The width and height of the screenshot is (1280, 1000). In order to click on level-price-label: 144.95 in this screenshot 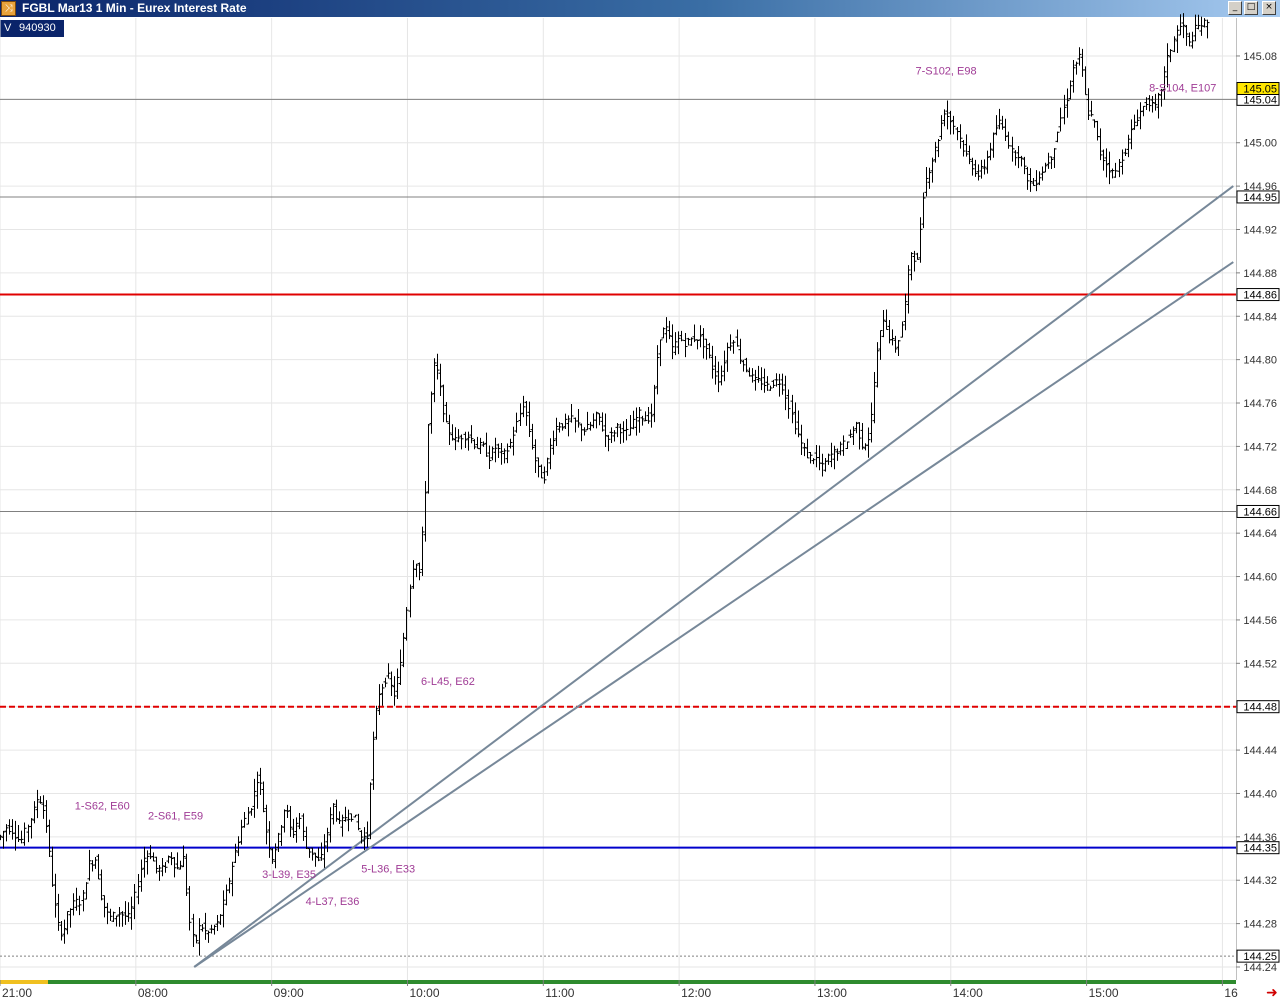, I will do `click(1260, 198)`.